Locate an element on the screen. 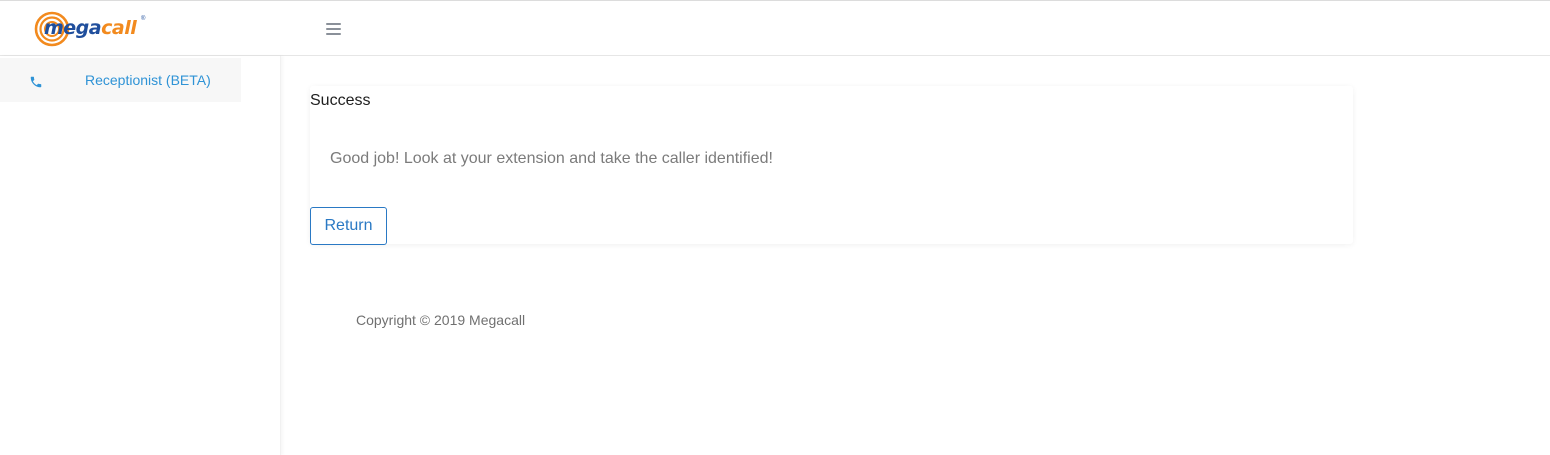 The height and width of the screenshot is (455, 1550). logo-wordmark: megacall is located at coordinates (90, 28).